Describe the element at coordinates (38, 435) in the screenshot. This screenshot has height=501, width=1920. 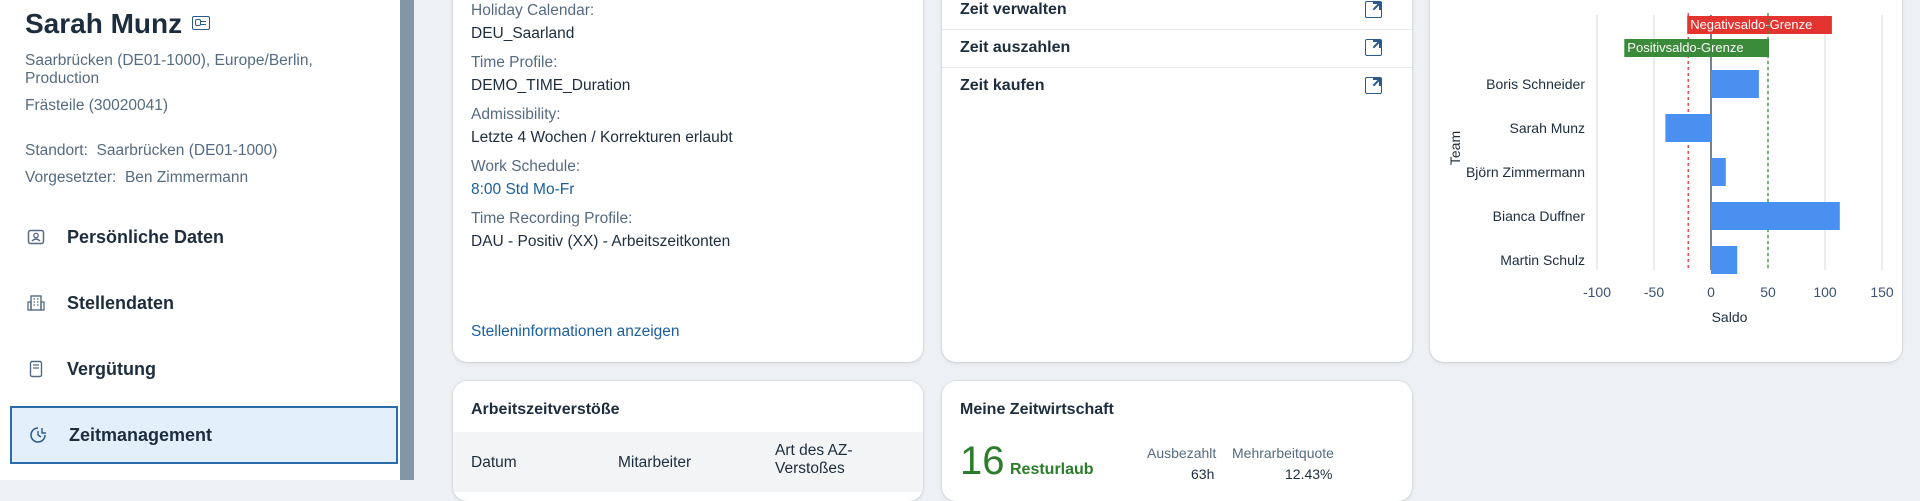
I see `time-account-icon` at that location.